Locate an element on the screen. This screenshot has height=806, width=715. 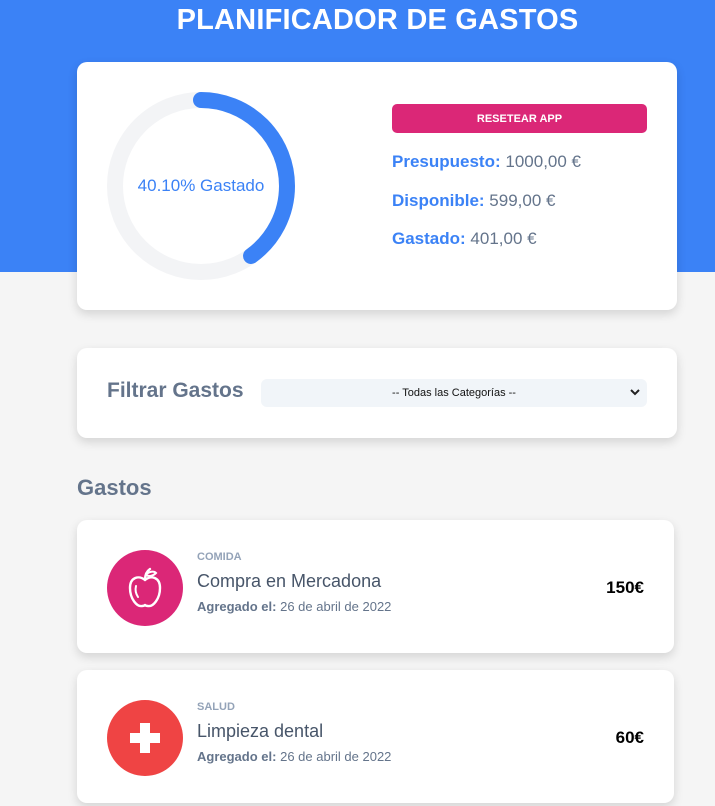
spent-label: Gastado: is located at coordinates (429, 238).